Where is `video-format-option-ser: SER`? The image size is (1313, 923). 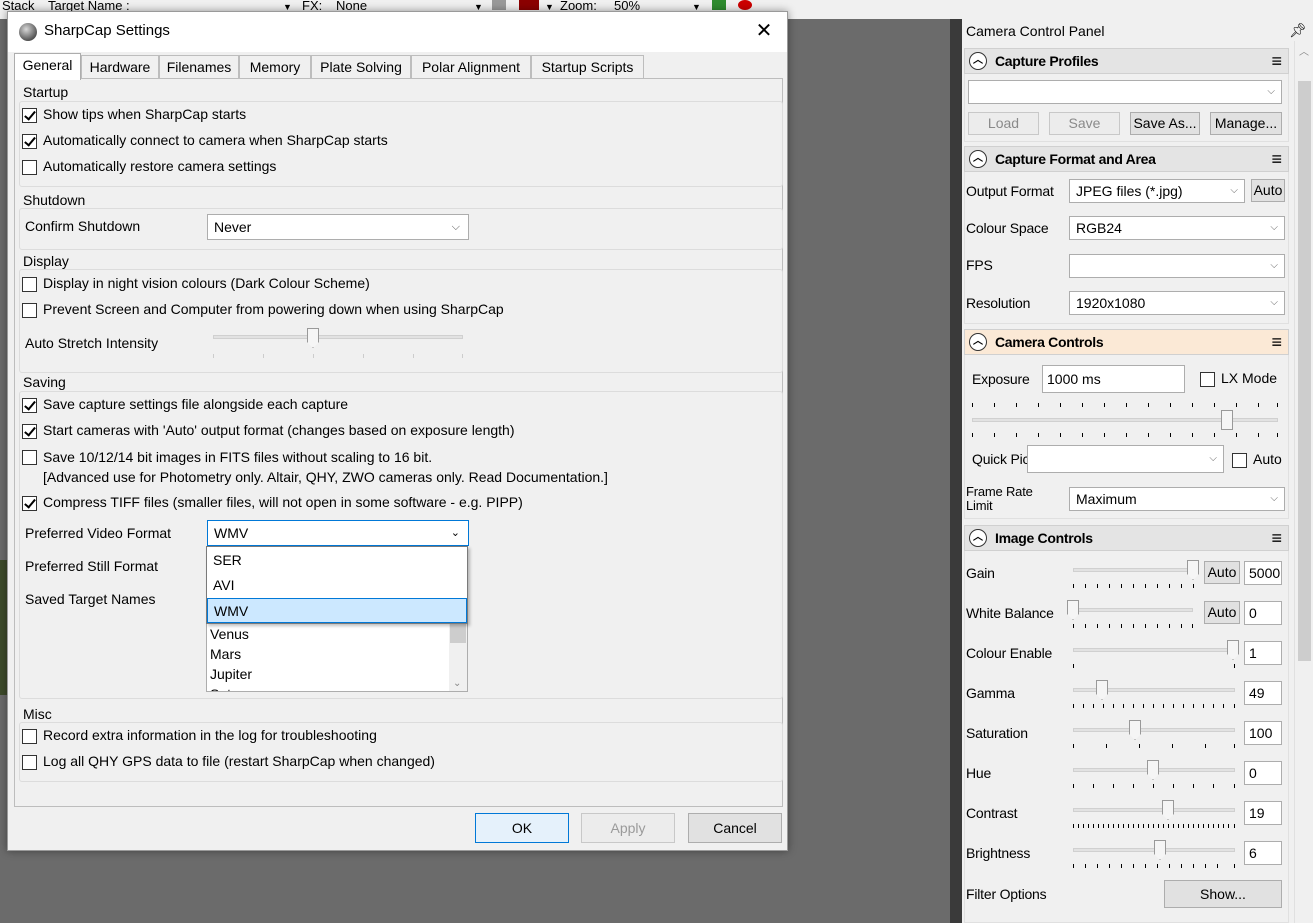 video-format-option-ser: SER is located at coordinates (337, 560).